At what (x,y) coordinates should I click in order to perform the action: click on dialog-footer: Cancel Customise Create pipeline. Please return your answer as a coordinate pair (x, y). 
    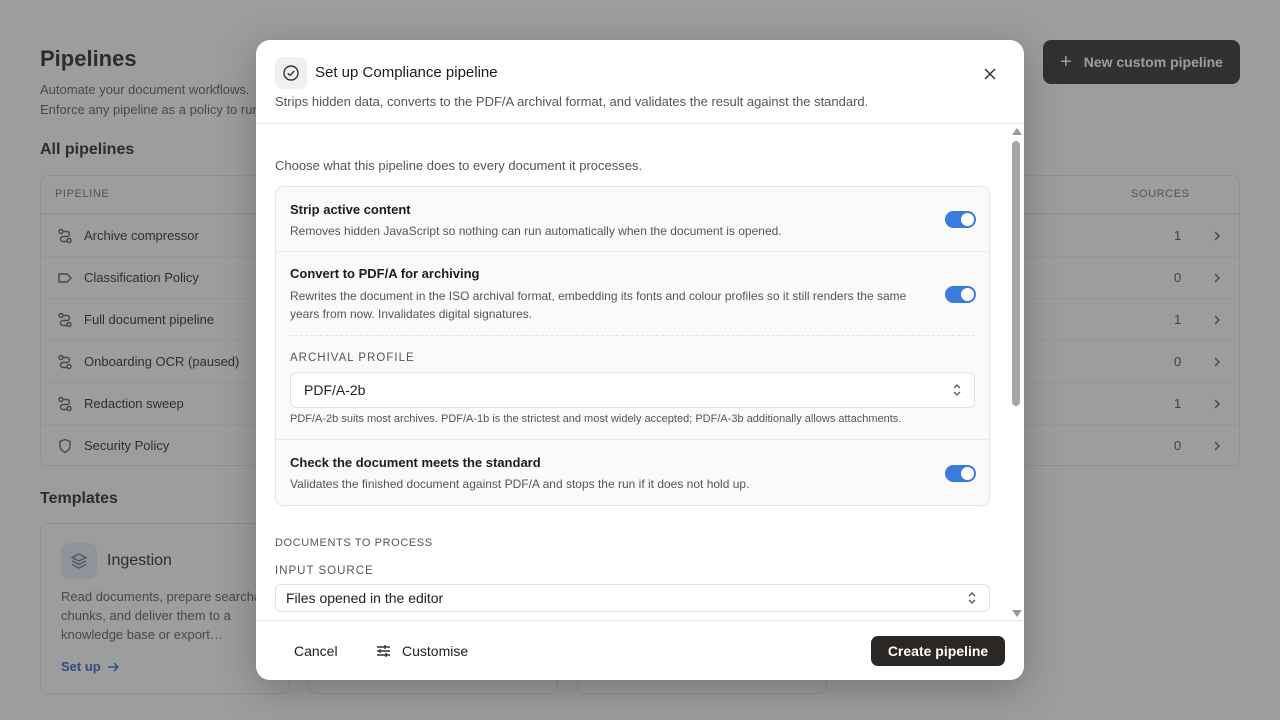
    Looking at the image, I should click on (640, 650).